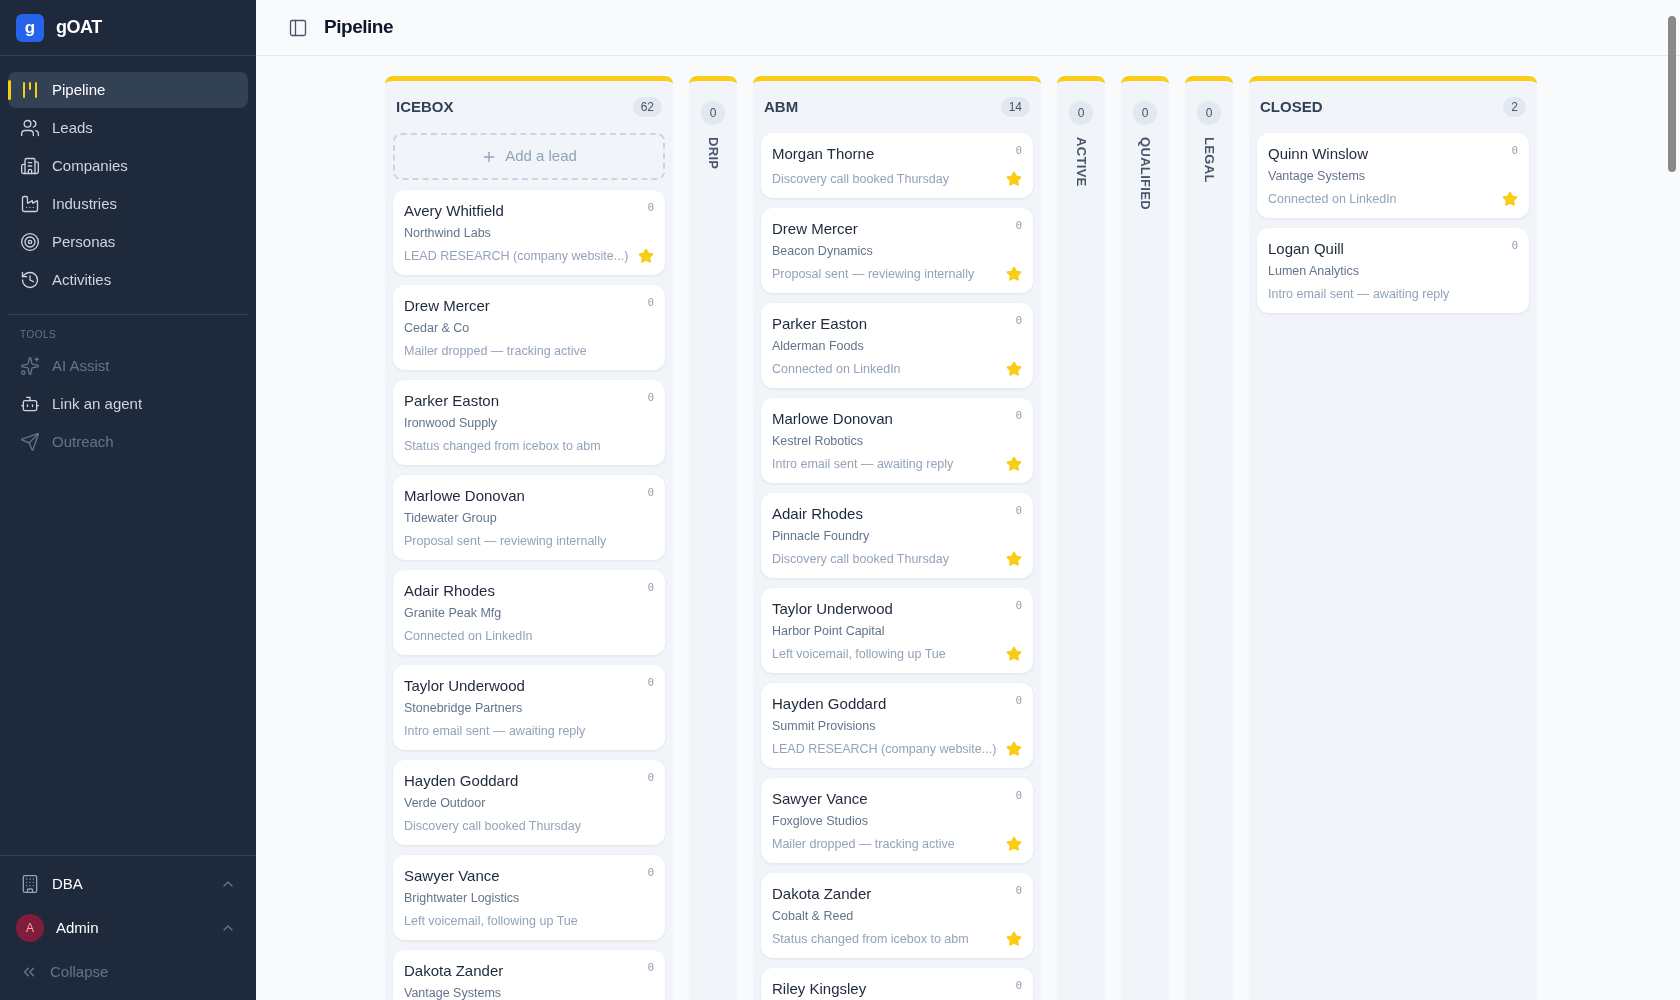 This screenshot has height=1000, width=1680. What do you see at coordinates (781, 106) in the screenshot?
I see `column-title: ABM` at bounding box center [781, 106].